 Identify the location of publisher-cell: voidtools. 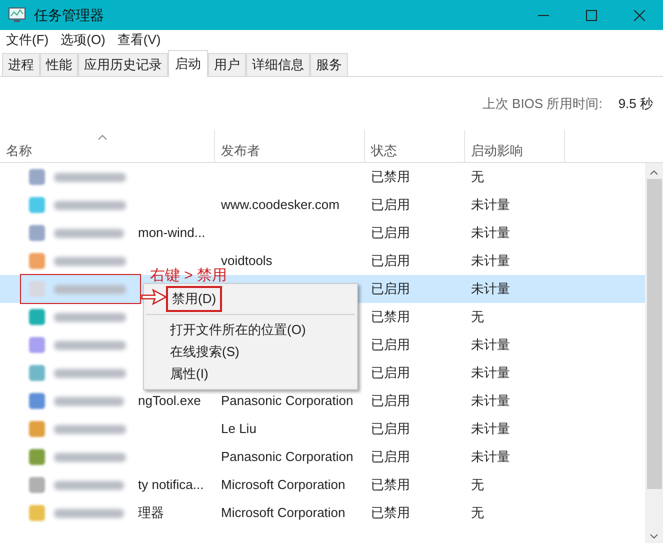
(246, 260).